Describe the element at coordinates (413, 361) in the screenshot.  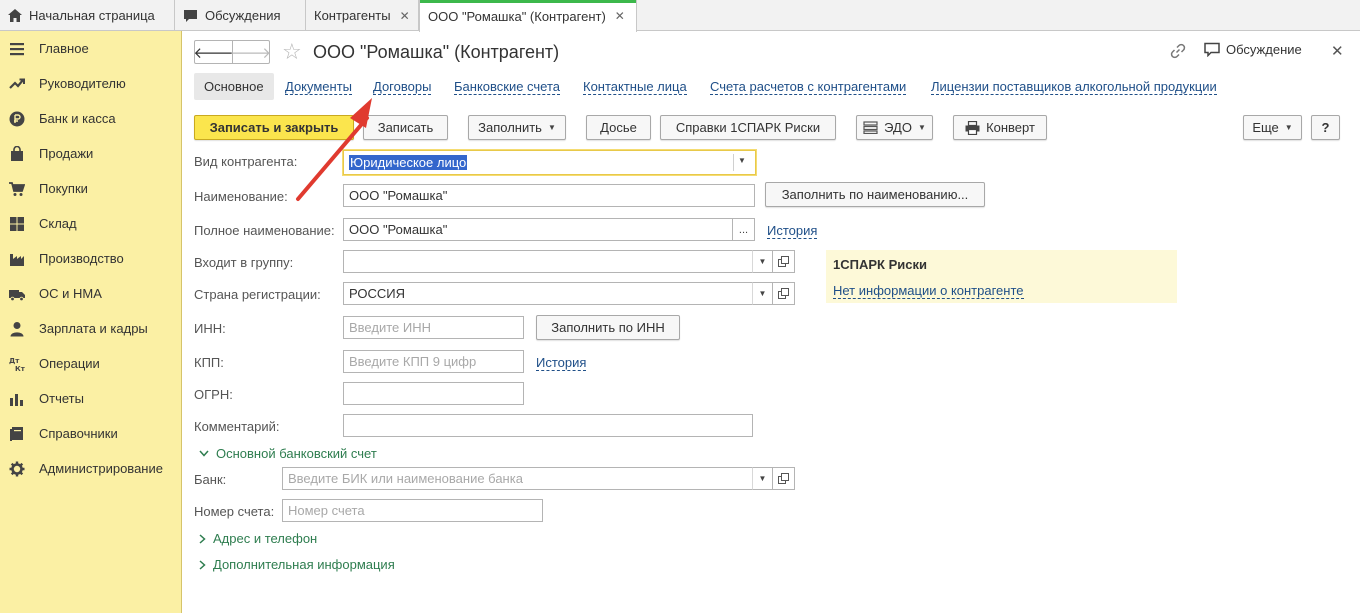
I see `kpp-placeholder: Введите КПП 9 цифр` at that location.